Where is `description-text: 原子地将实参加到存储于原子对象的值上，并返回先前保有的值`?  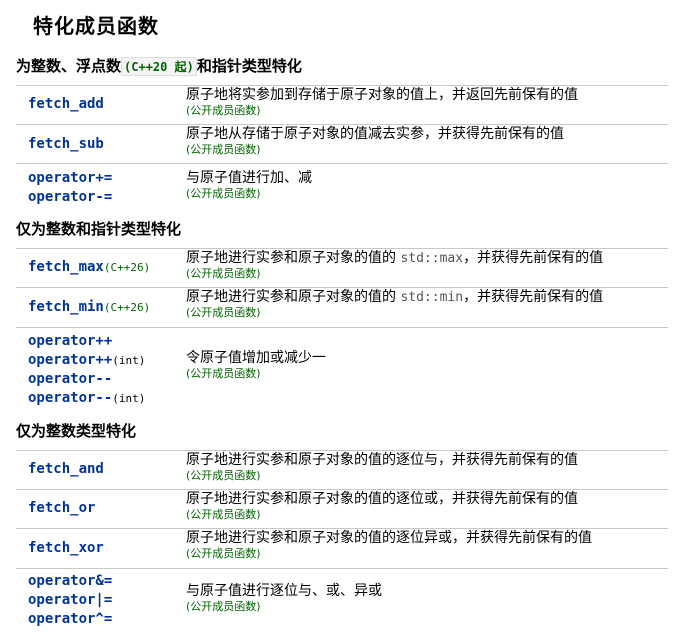
description-text: 原子地将实参加到存储于原子对象的值上，并返回先前保有的值 is located at coordinates (382, 95).